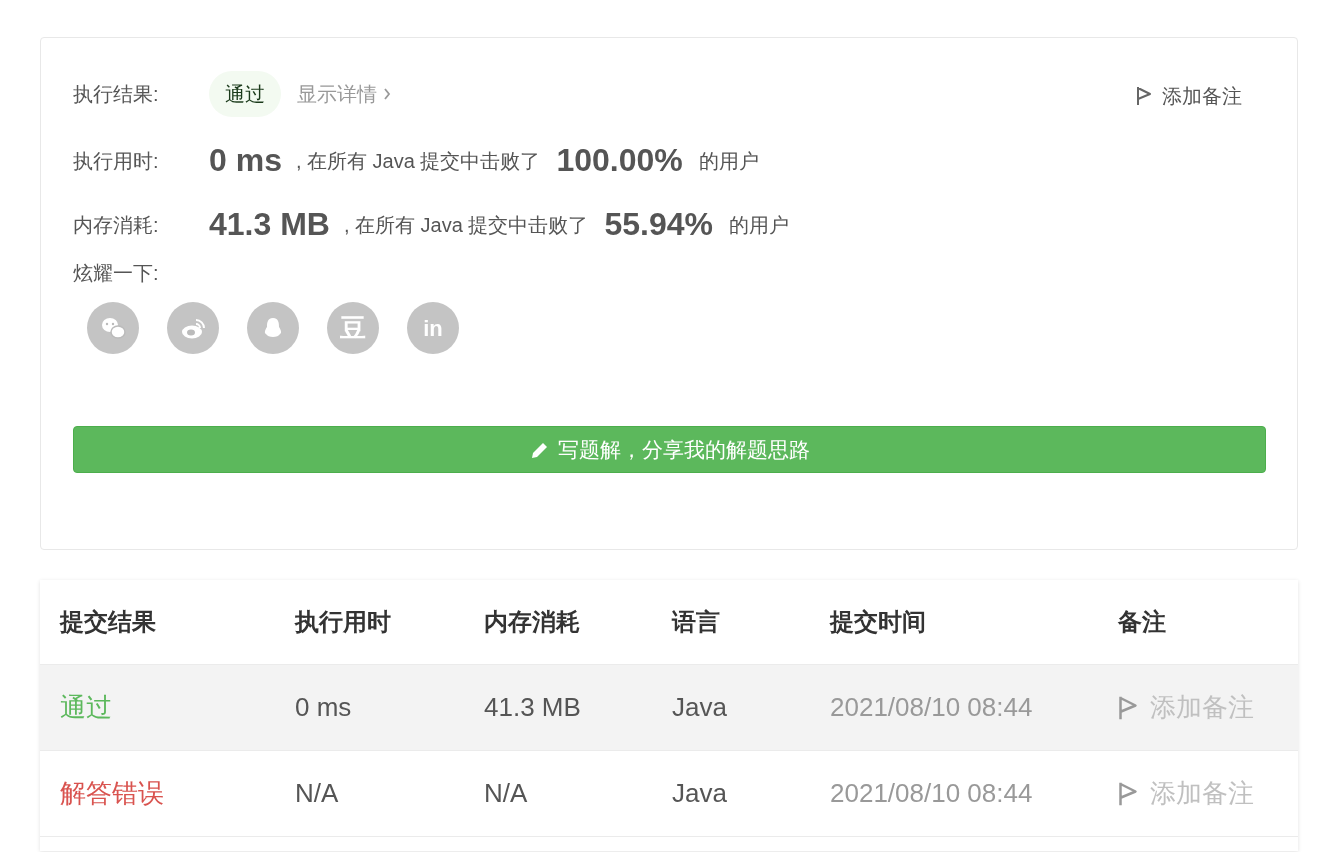 The width and height of the screenshot is (1332, 852). Describe the element at coordinates (324, 707) in the screenshot. I see `table-cell-text: 0 ms` at that location.